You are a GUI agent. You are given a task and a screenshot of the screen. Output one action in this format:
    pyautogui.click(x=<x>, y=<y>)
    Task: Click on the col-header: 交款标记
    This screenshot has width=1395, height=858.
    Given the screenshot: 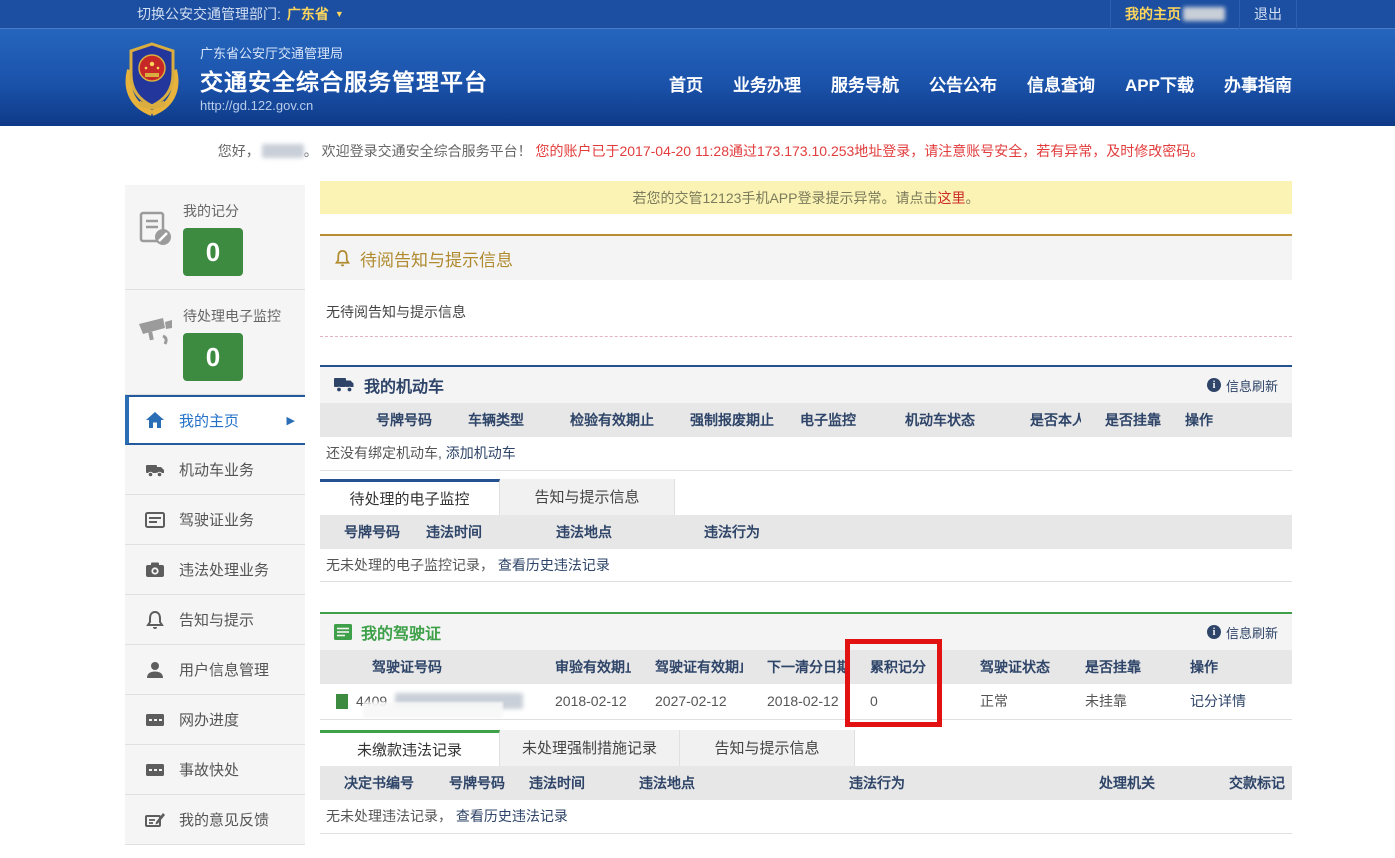 What is the action you would take?
    pyautogui.click(x=1248, y=782)
    